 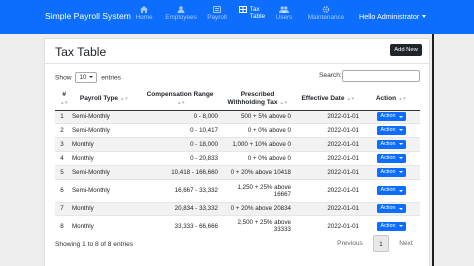 What do you see at coordinates (257, 116) in the screenshot?
I see `withholding-tax: 500 + 5% above 0` at bounding box center [257, 116].